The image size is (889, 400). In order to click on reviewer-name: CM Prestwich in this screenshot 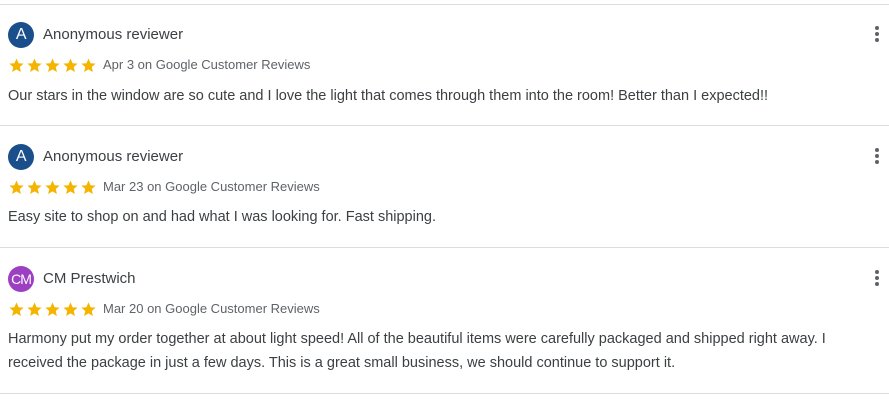, I will do `click(89, 278)`.